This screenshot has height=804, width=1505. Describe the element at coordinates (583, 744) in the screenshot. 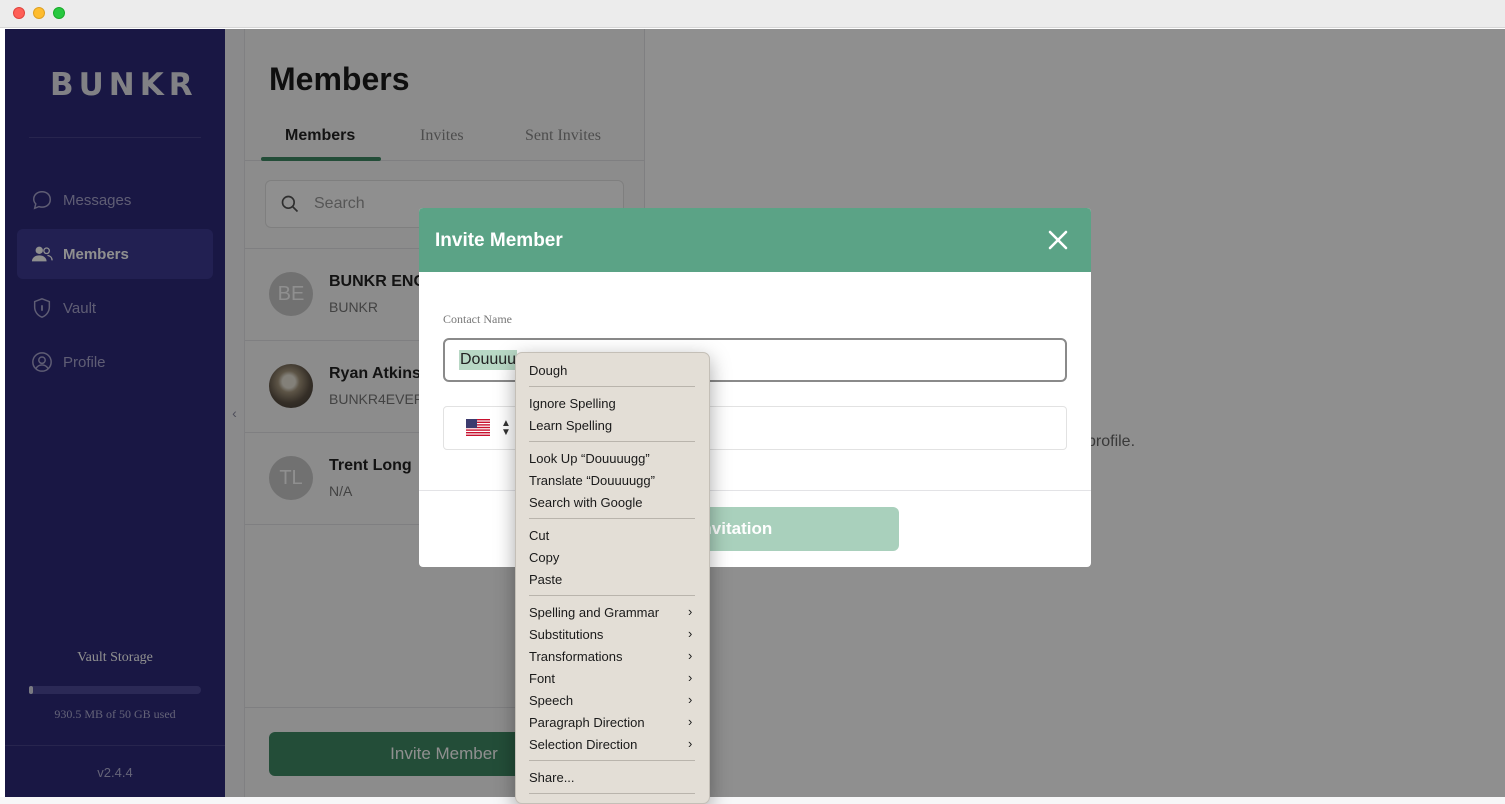

I see `menu-item-selection-direction: Selection Direction` at that location.